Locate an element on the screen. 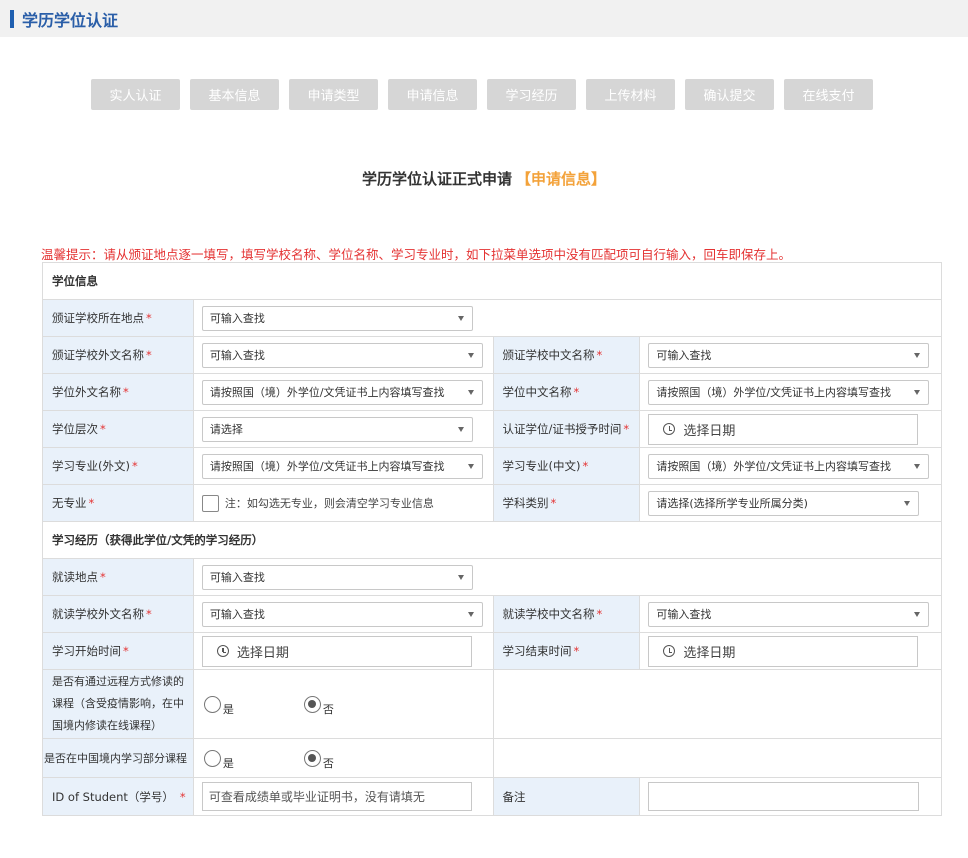 The height and width of the screenshot is (858, 968). student-id-cell: 可查看成绩单或毕业证明书，没有请填无 is located at coordinates (344, 796).